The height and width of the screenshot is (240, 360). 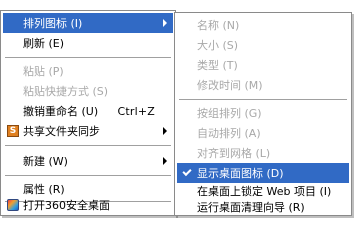 What do you see at coordinates (88, 23) in the screenshot?
I see `menu-item-arrange-icons: 排列图标 (I)` at bounding box center [88, 23].